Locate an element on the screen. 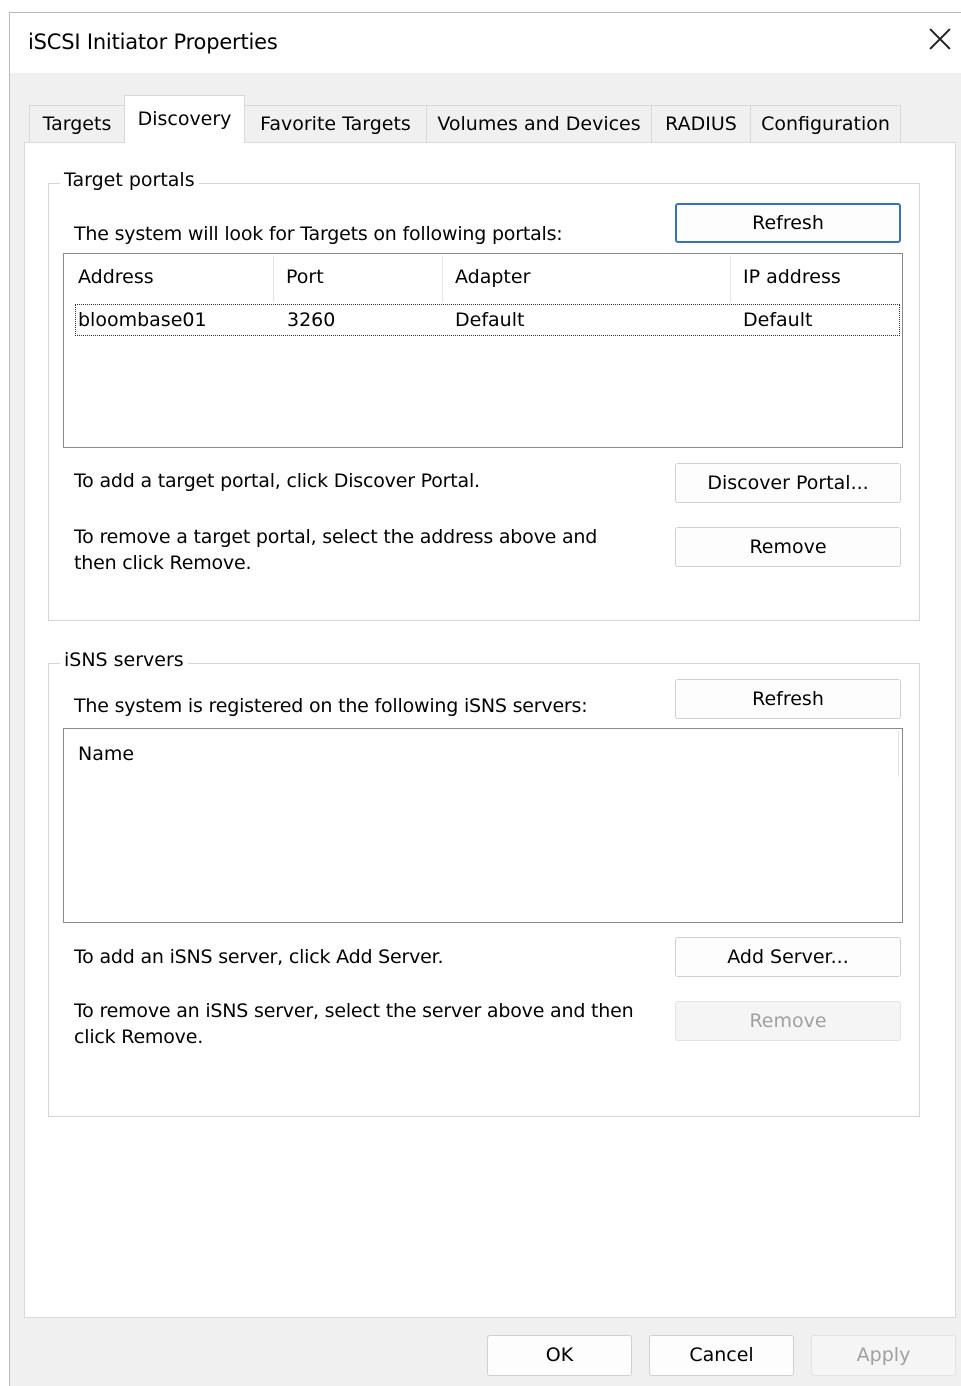 Image resolution: width=961 pixels, height=1386 pixels. window-title: iSCSI Initiator Properties is located at coordinates (153, 42).